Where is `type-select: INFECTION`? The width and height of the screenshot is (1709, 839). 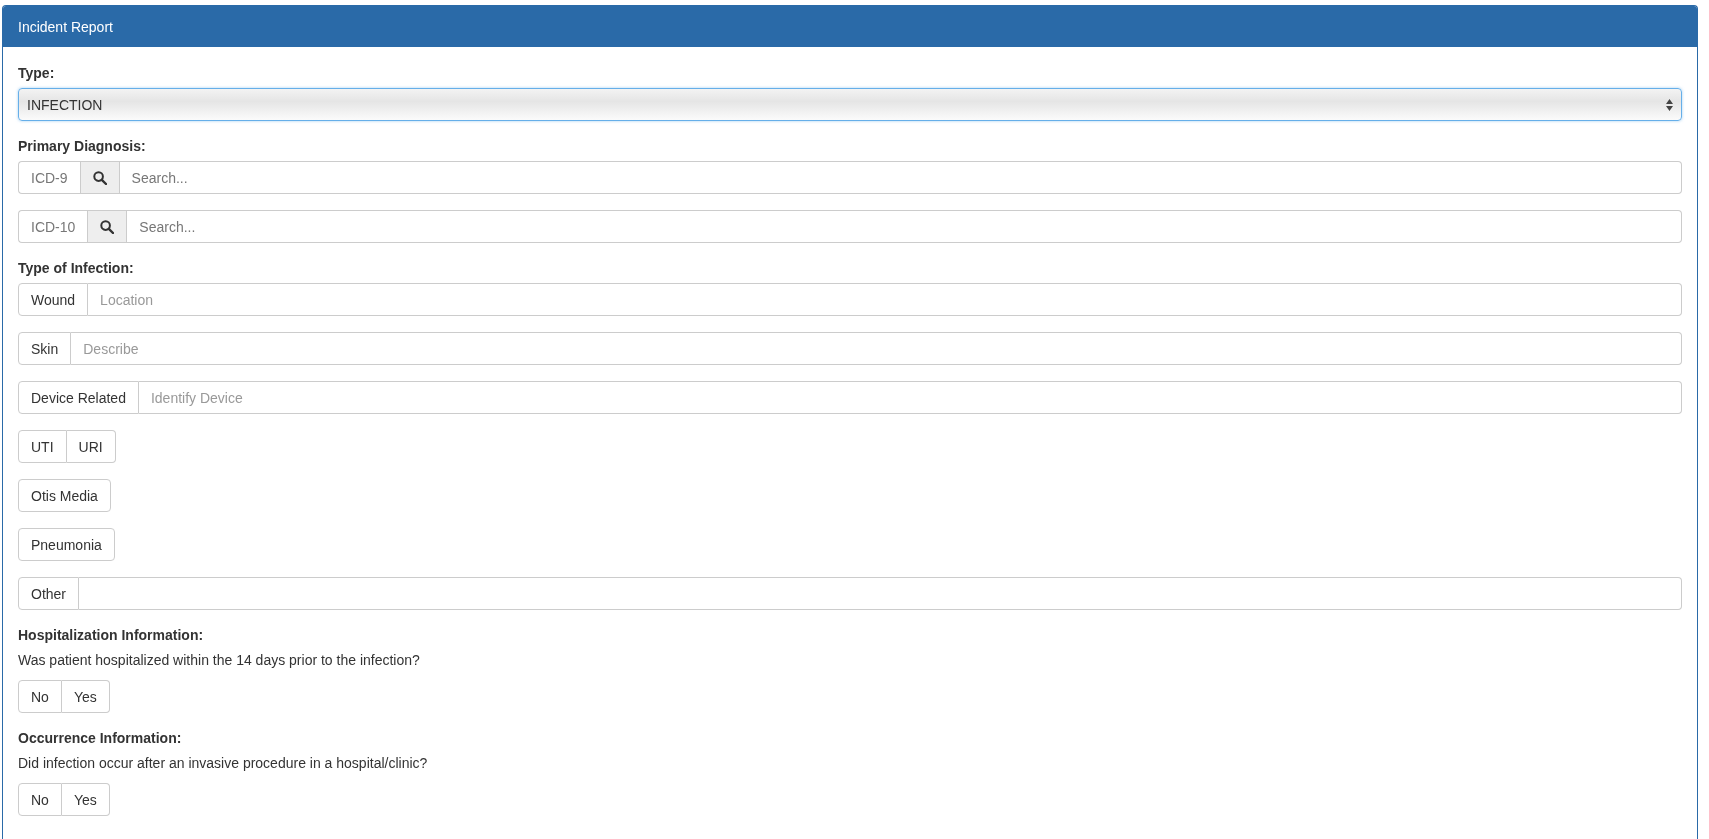 type-select: INFECTION is located at coordinates (850, 104).